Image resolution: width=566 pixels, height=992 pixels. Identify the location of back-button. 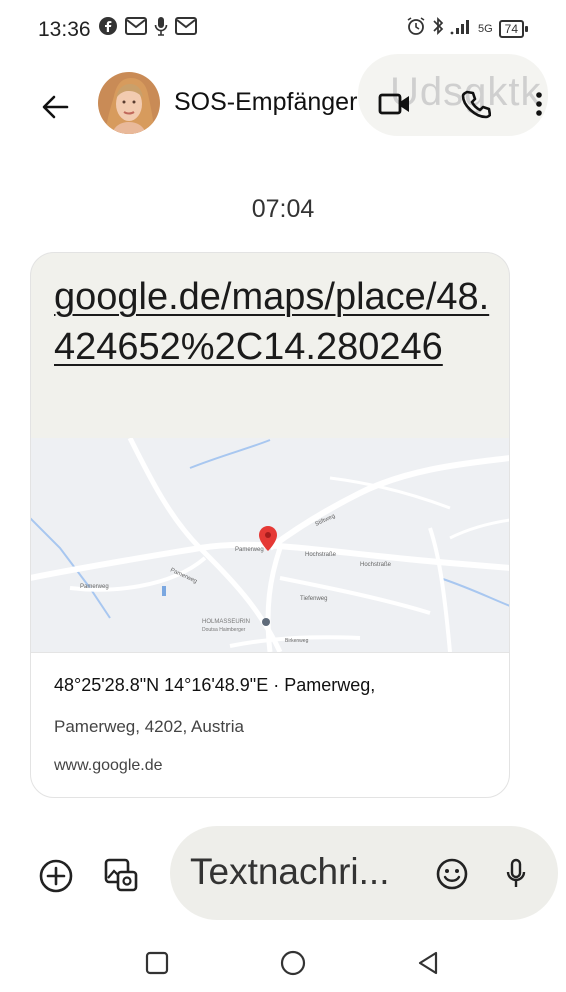
(55, 107).